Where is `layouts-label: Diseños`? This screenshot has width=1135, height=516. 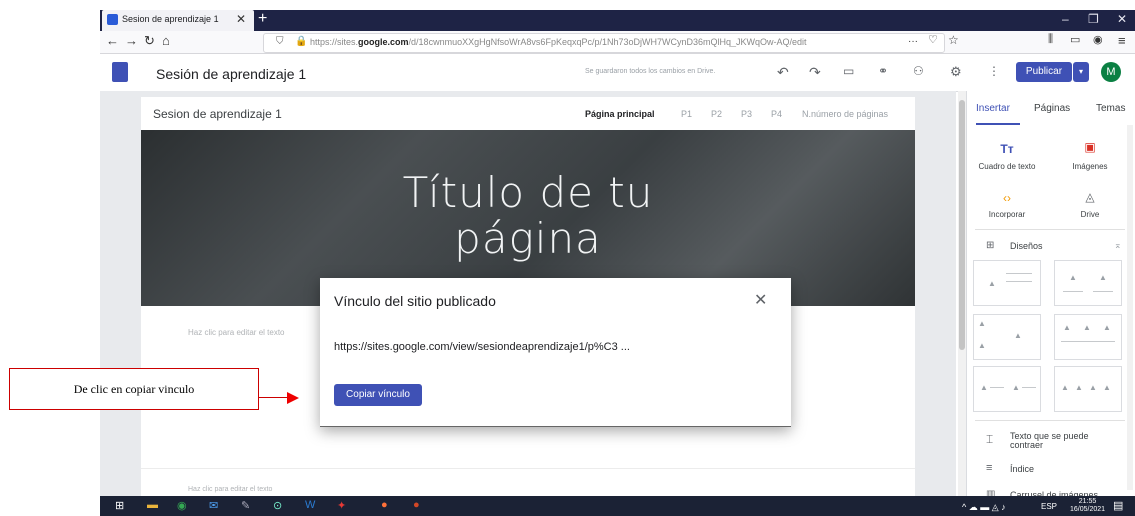
layouts-label: Diseños is located at coordinates (1026, 246).